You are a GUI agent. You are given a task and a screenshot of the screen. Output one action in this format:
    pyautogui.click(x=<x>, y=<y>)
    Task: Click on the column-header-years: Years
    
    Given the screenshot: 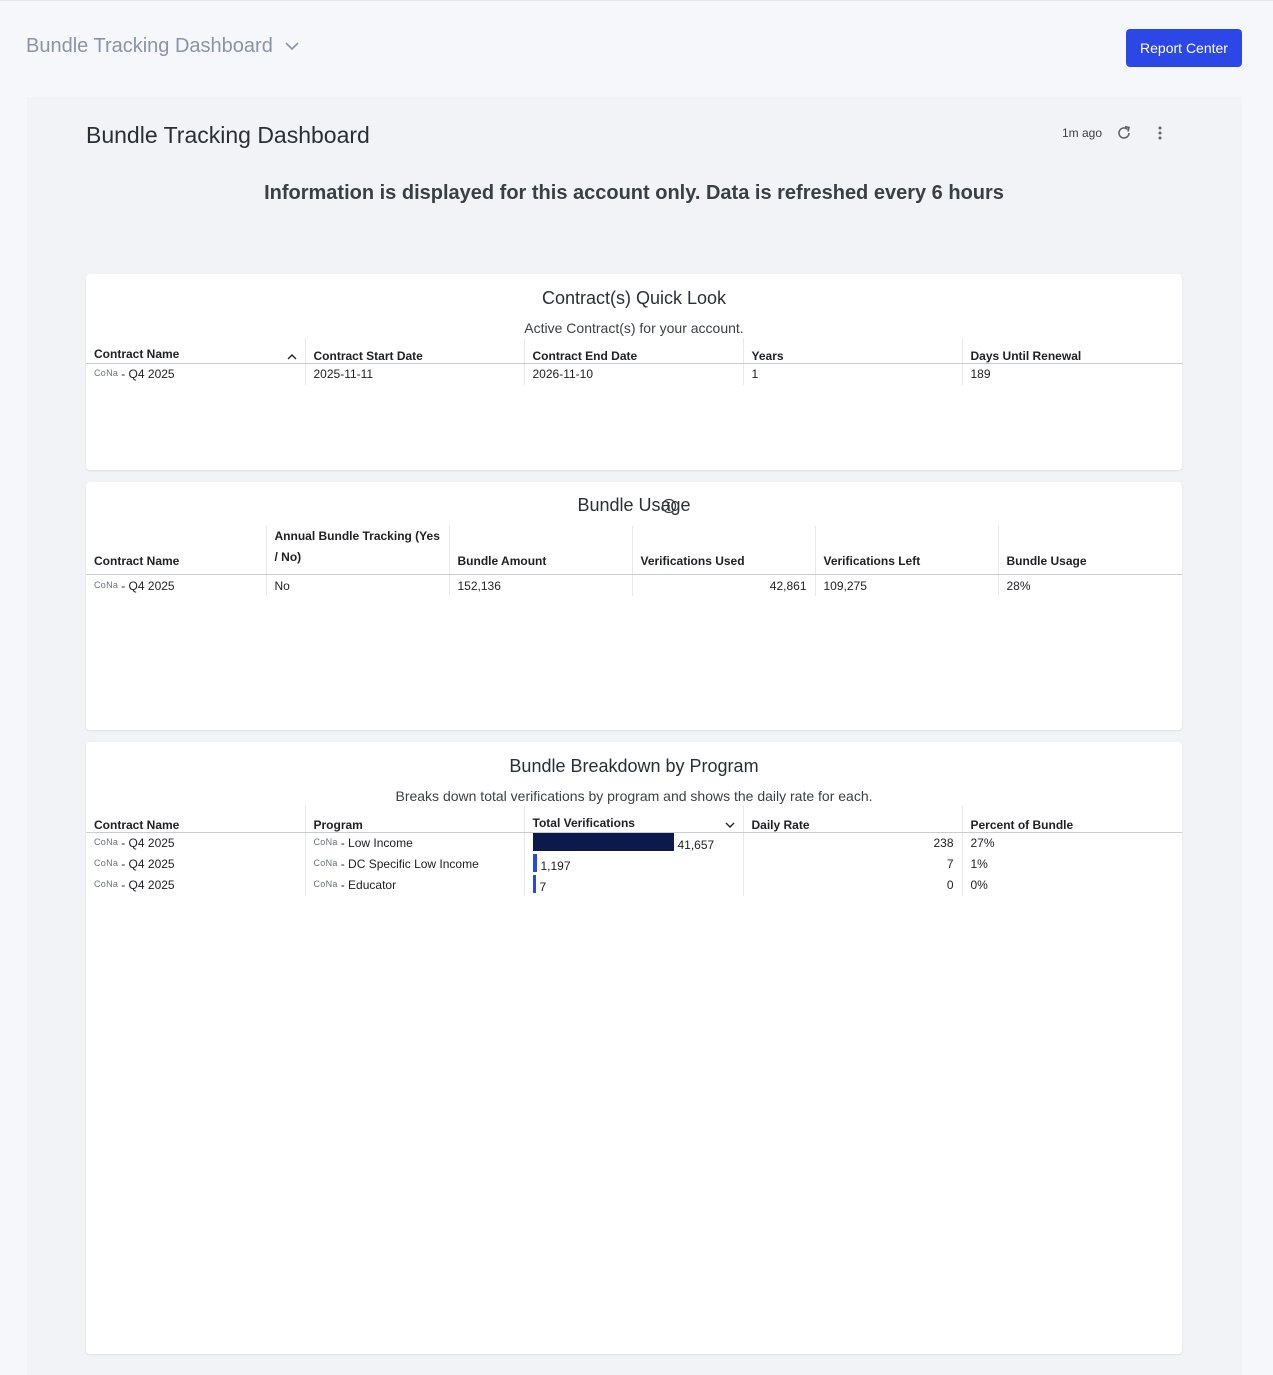 What is the action you would take?
    pyautogui.click(x=852, y=351)
    